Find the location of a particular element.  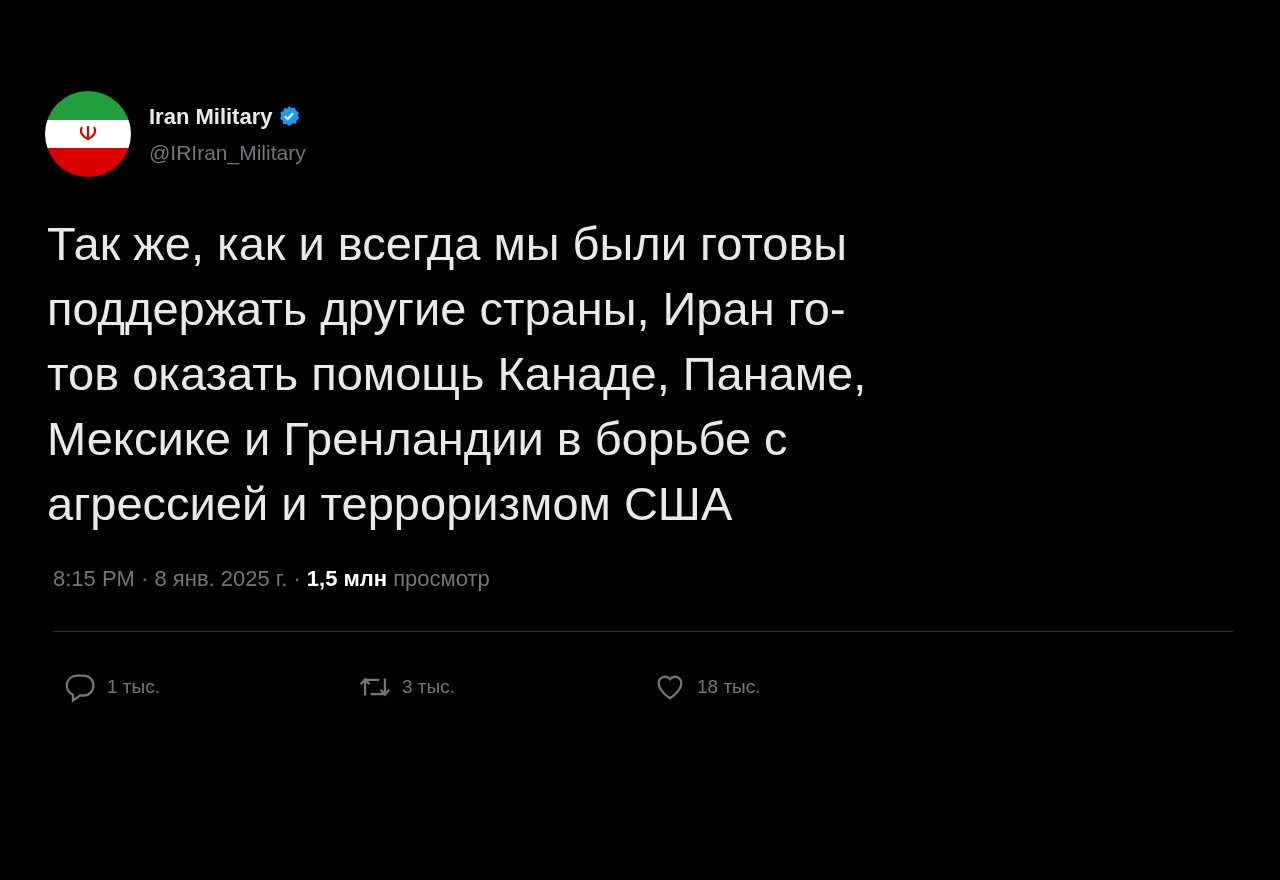

avatar-icon is located at coordinates (88, 134).